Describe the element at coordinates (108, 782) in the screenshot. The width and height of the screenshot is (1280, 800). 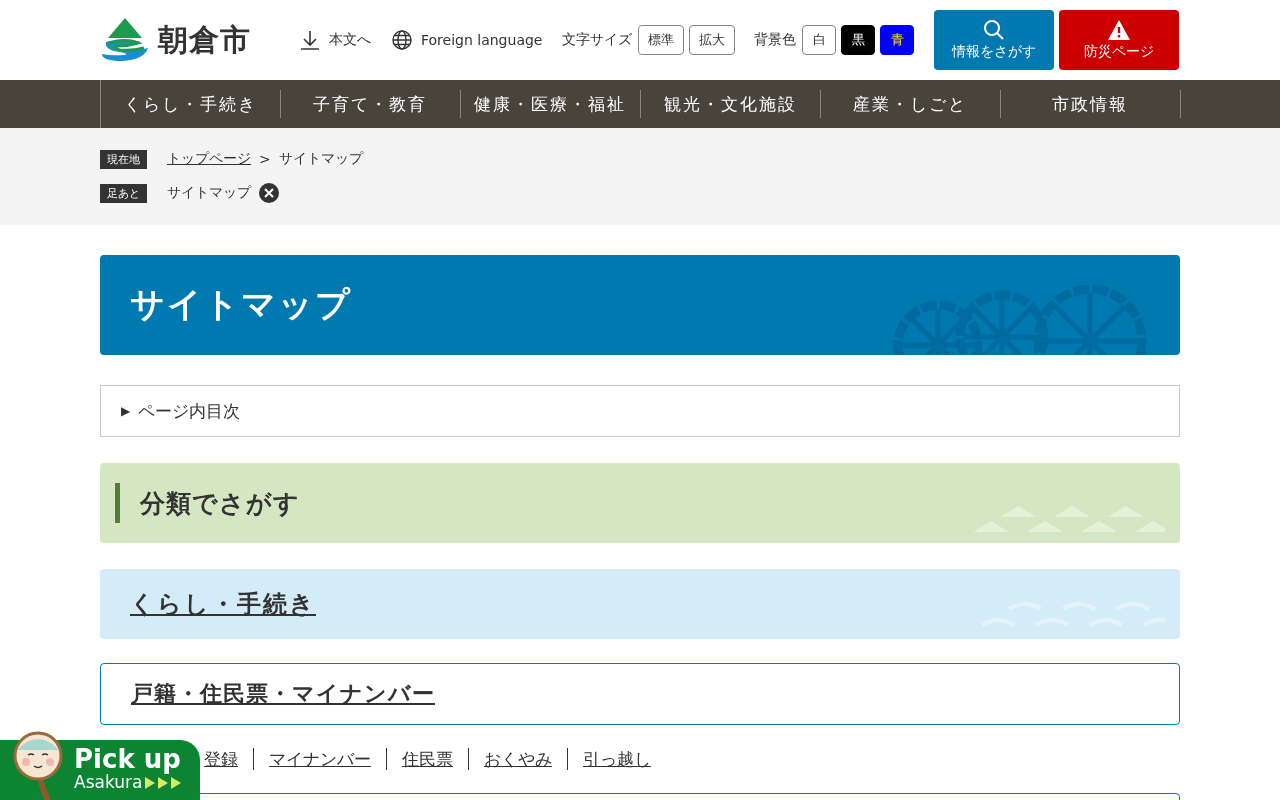
I see `pickup-subtitle: Asakura` at that location.